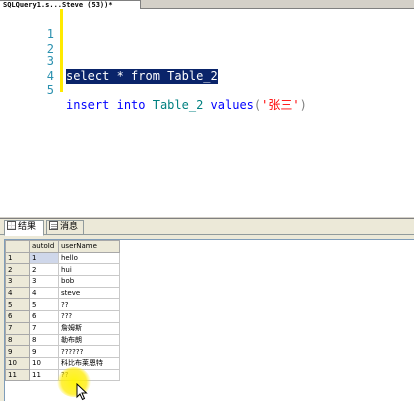 Image resolution: width=414 pixels, height=401 pixels. I want to click on row-number: 8, so click(17, 340).